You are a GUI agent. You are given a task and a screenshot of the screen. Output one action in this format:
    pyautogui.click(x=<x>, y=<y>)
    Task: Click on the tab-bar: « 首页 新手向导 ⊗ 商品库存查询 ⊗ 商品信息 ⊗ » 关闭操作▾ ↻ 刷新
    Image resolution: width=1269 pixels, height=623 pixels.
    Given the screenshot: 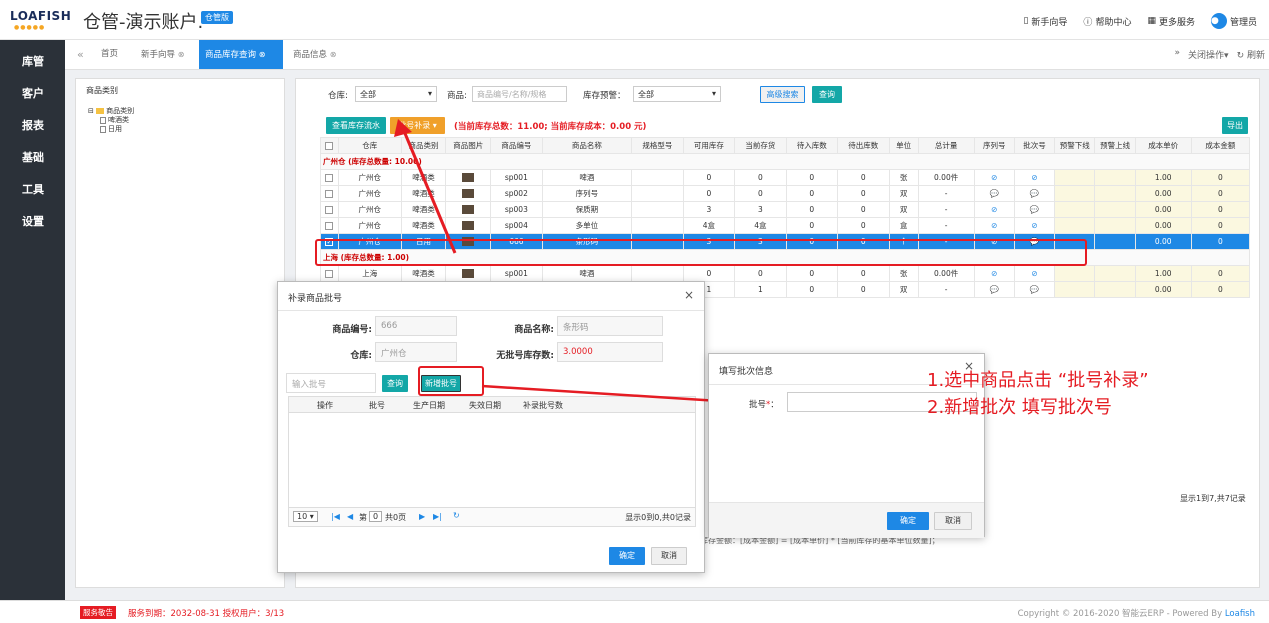 What is the action you would take?
    pyautogui.click(x=667, y=55)
    